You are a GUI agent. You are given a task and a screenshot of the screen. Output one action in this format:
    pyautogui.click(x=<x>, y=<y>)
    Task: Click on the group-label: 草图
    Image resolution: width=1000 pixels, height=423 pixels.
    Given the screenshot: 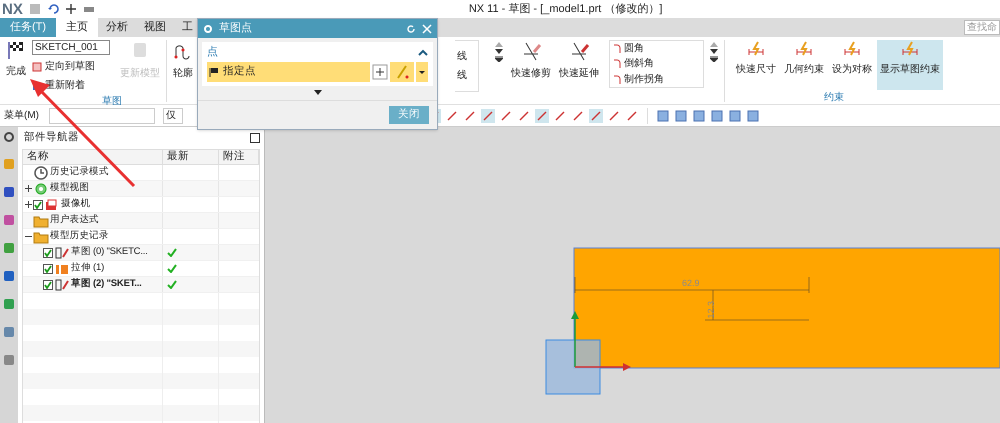 What is the action you would take?
    pyautogui.click(x=111, y=101)
    